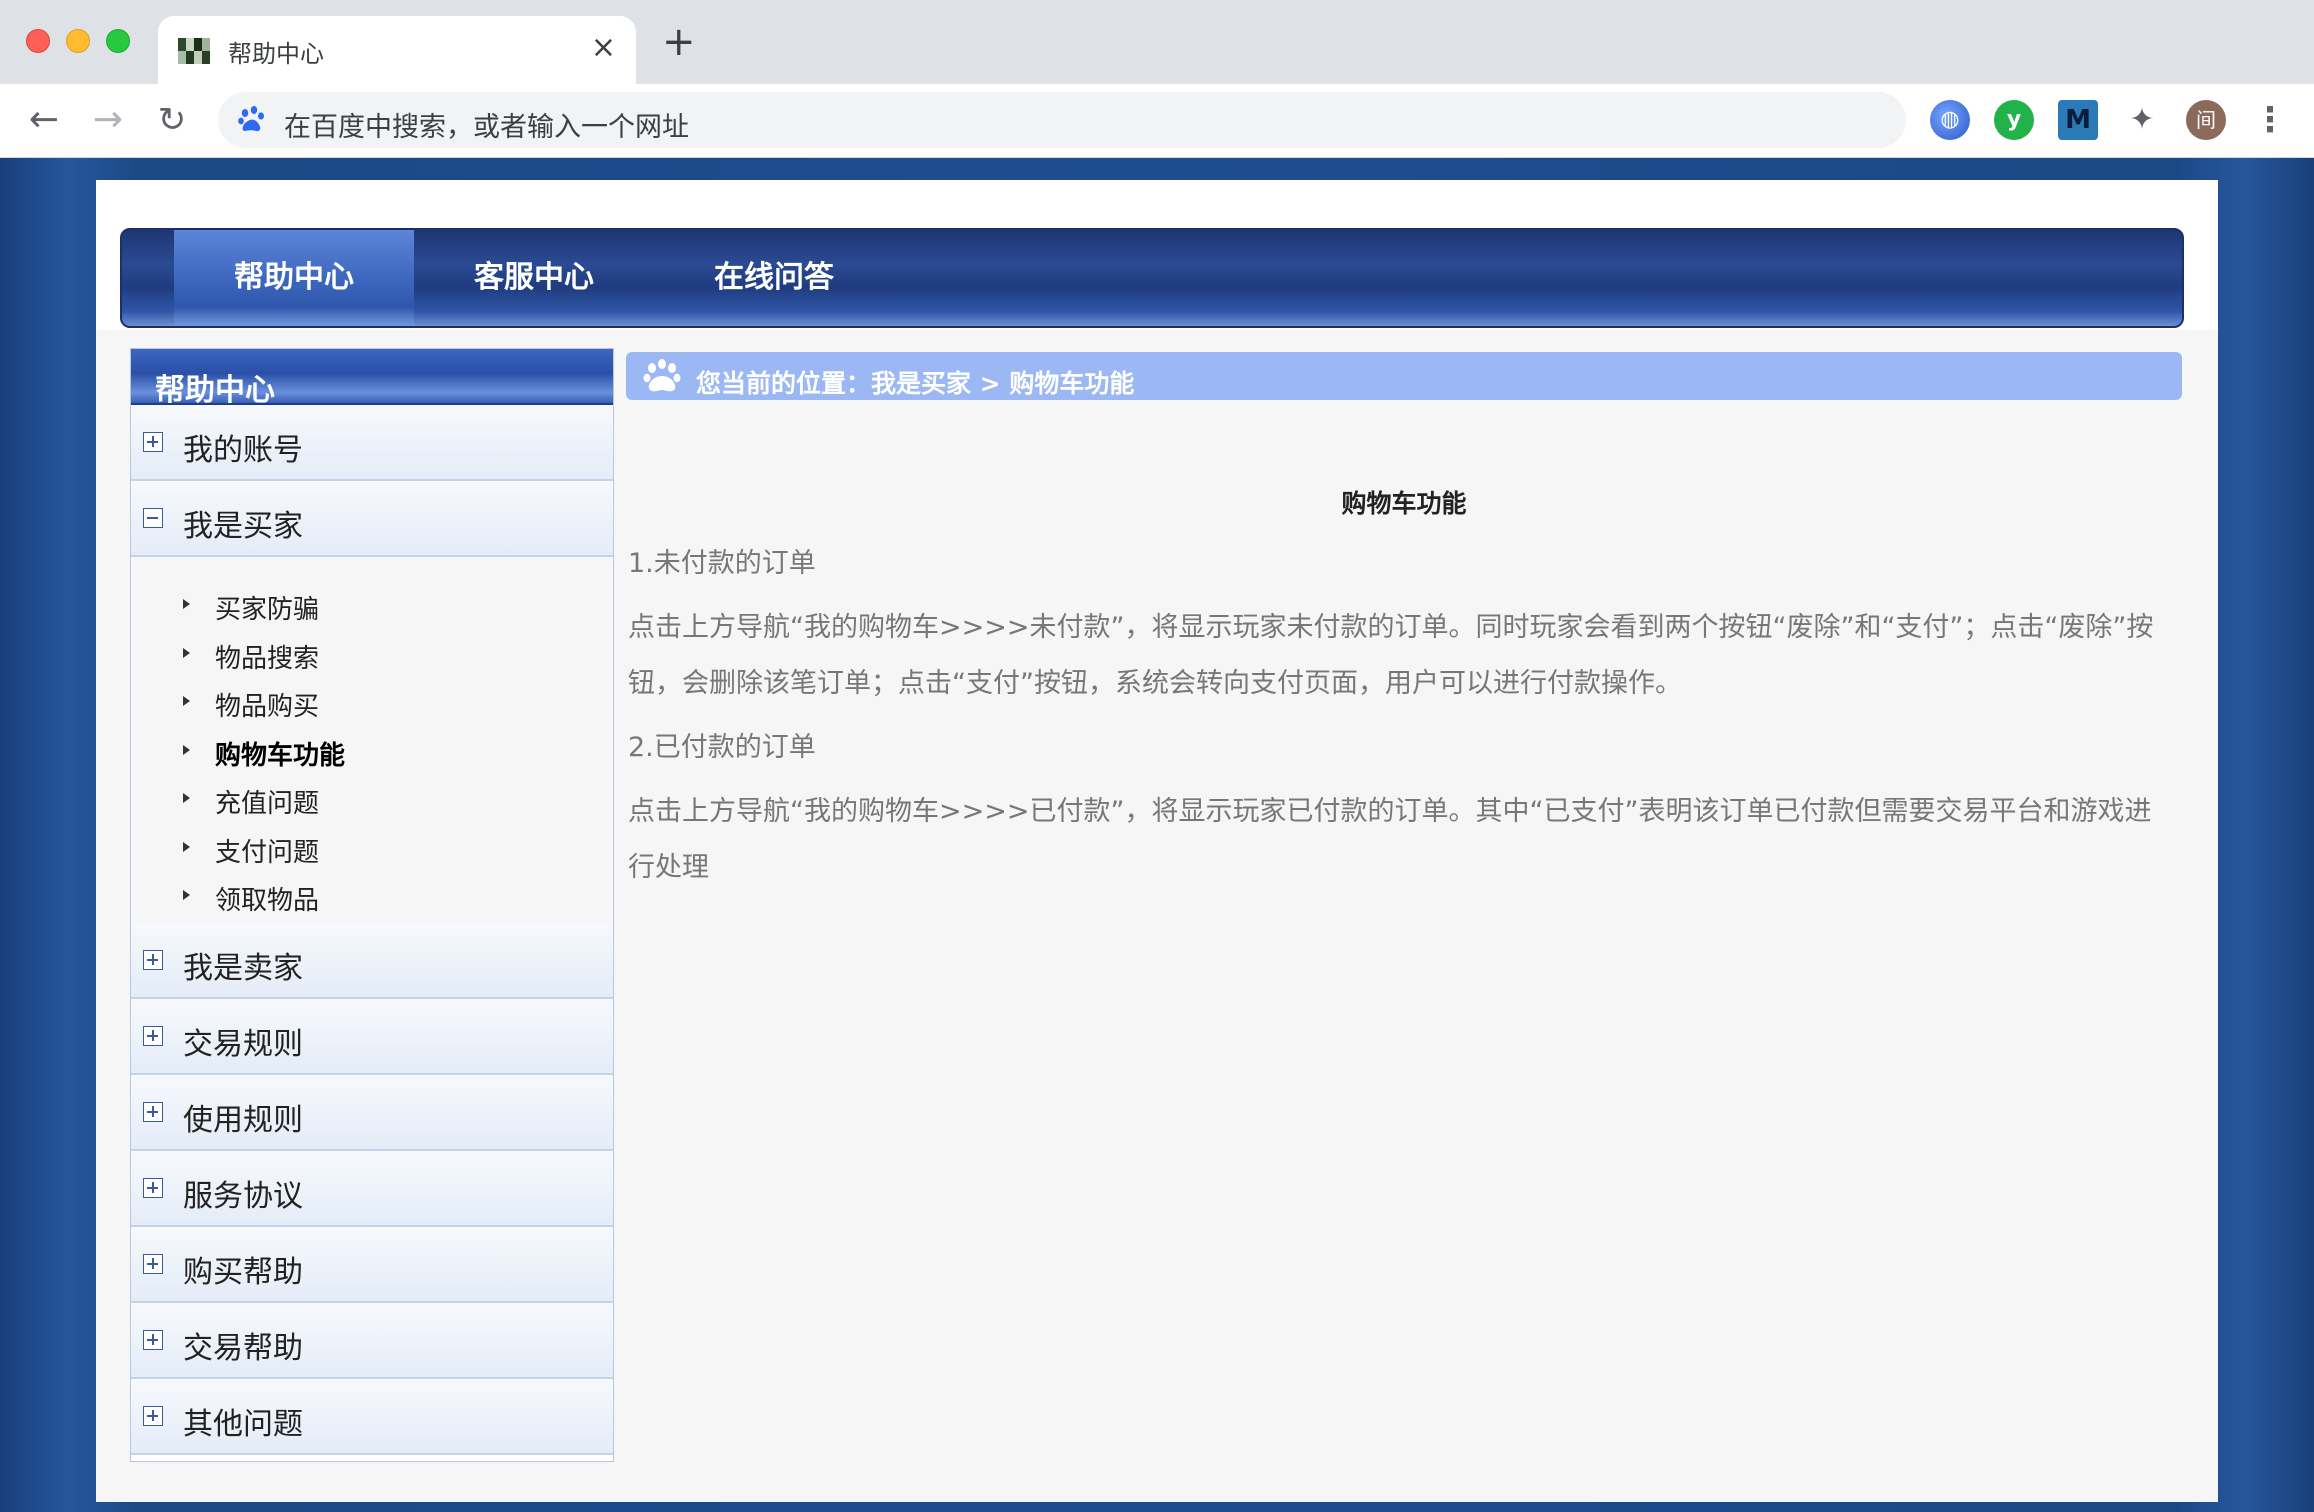 Image resolution: width=2314 pixels, height=1512 pixels. I want to click on article-title: 购物车功能, so click(1404, 503).